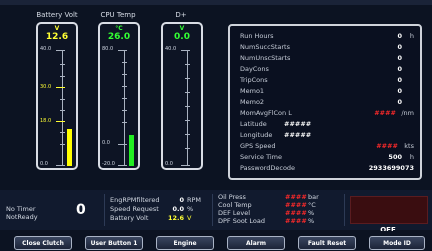 The image size is (432, 251). I want to click on gauge-value: 12.6, so click(57, 37).